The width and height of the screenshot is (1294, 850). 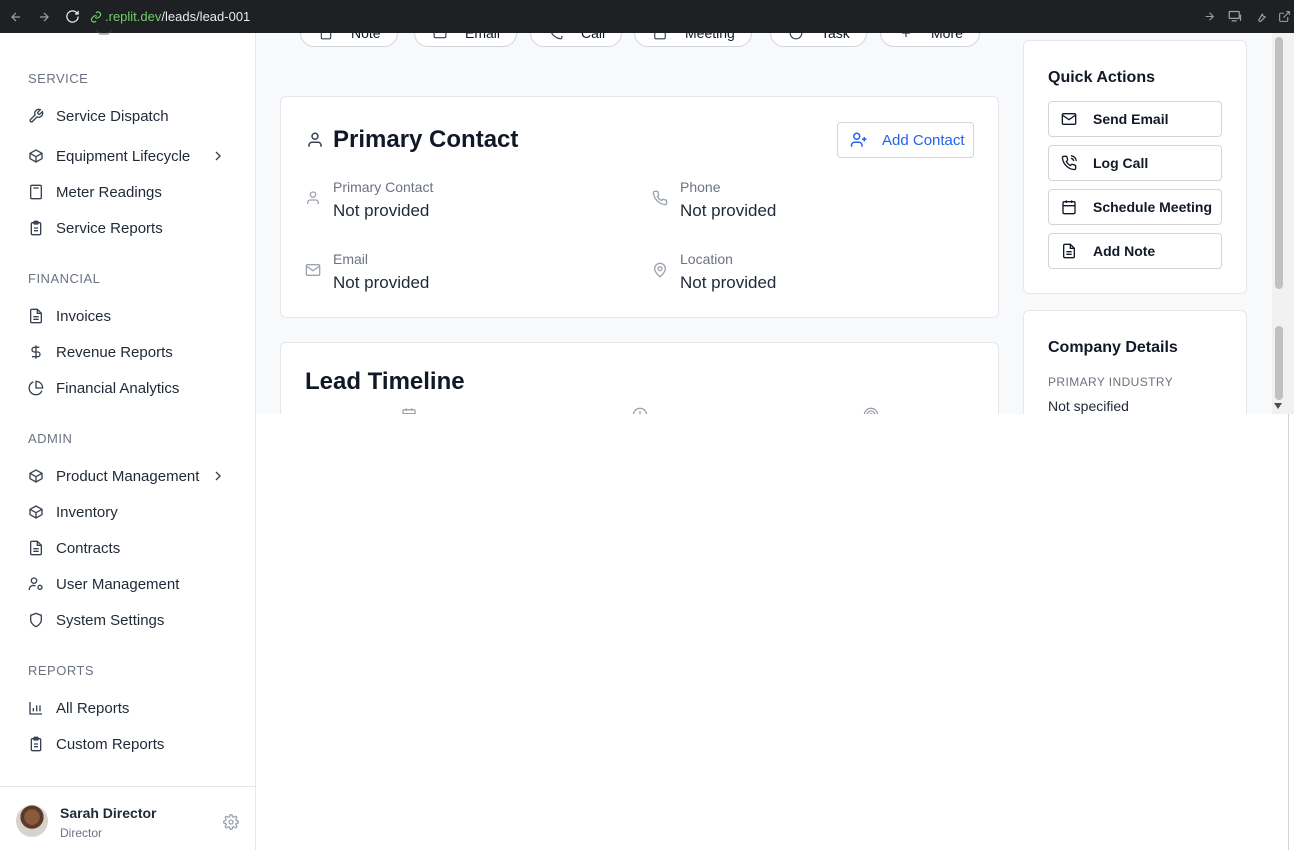 What do you see at coordinates (947, 37) in the screenshot?
I see `pill-label: More` at bounding box center [947, 37].